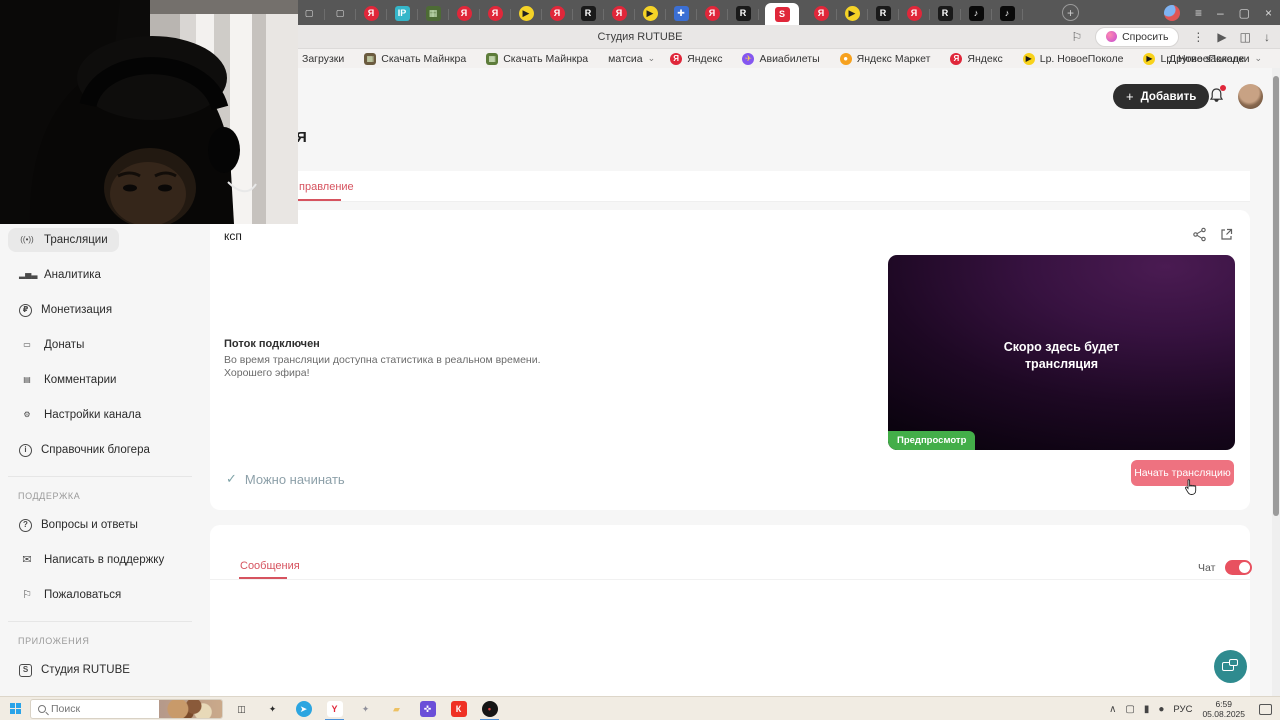 The height and width of the screenshot is (720, 1280). Describe the element at coordinates (325, 59) in the screenshot. I see `bookmark-downloads: Загрузки` at that location.